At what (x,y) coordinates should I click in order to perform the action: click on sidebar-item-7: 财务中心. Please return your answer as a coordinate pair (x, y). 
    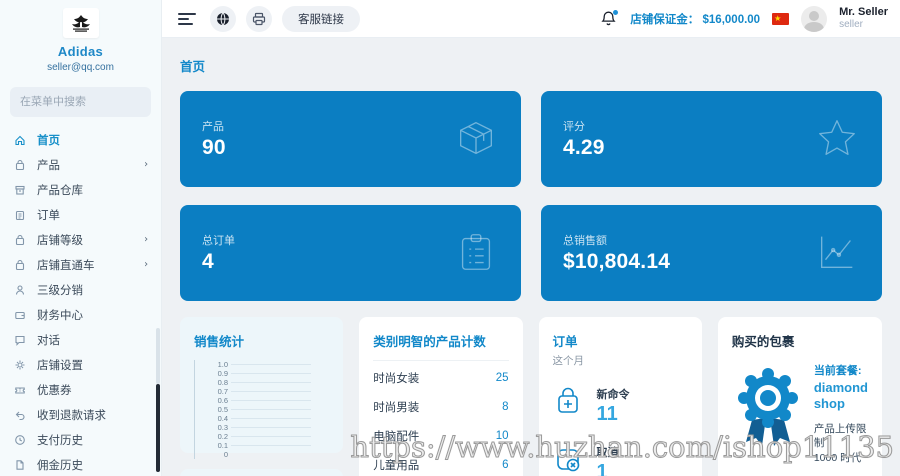
    Looking at the image, I should click on (80, 314).